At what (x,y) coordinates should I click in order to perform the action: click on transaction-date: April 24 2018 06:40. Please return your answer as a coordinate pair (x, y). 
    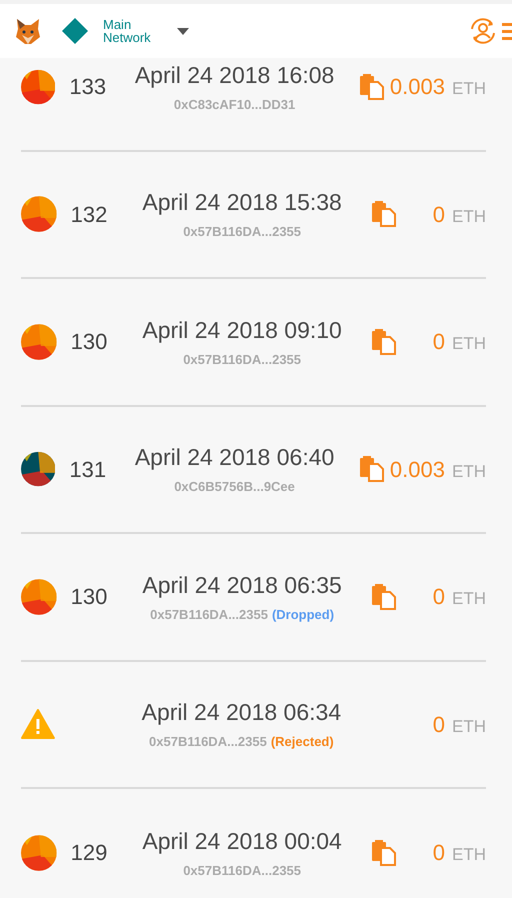
    Looking at the image, I should click on (234, 457).